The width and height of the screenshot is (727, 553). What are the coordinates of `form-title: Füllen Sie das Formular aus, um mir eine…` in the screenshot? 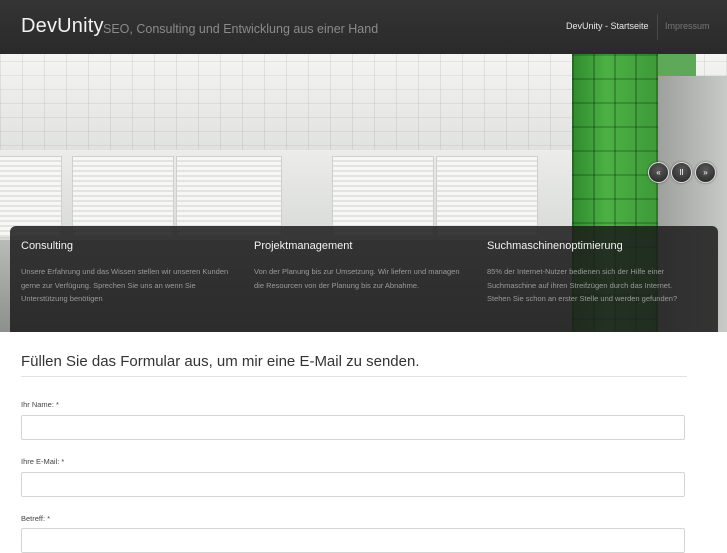 It's located at (220, 361).